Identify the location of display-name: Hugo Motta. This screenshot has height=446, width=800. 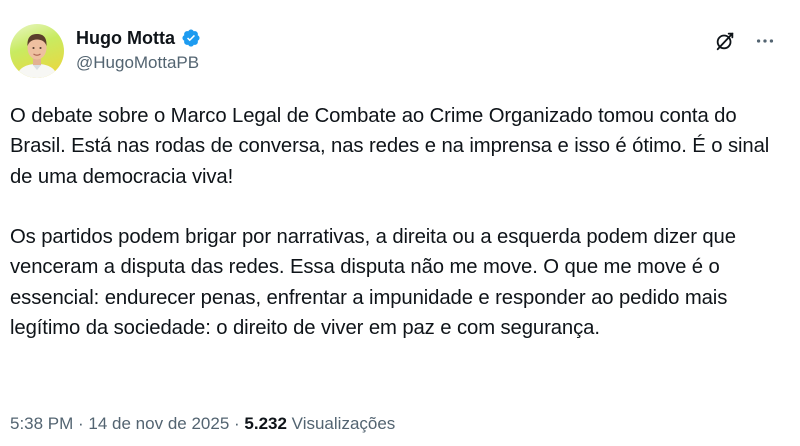
(125, 38).